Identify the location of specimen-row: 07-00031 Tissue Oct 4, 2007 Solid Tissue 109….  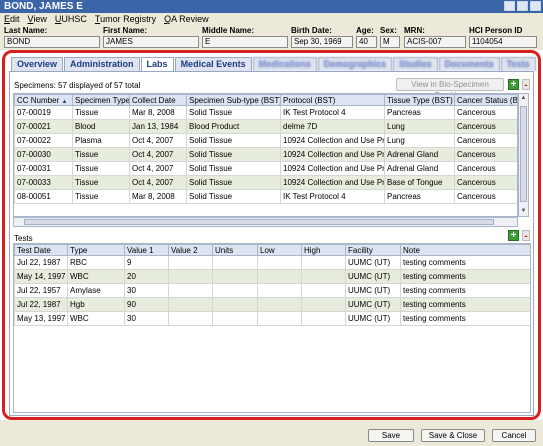
(265, 168).